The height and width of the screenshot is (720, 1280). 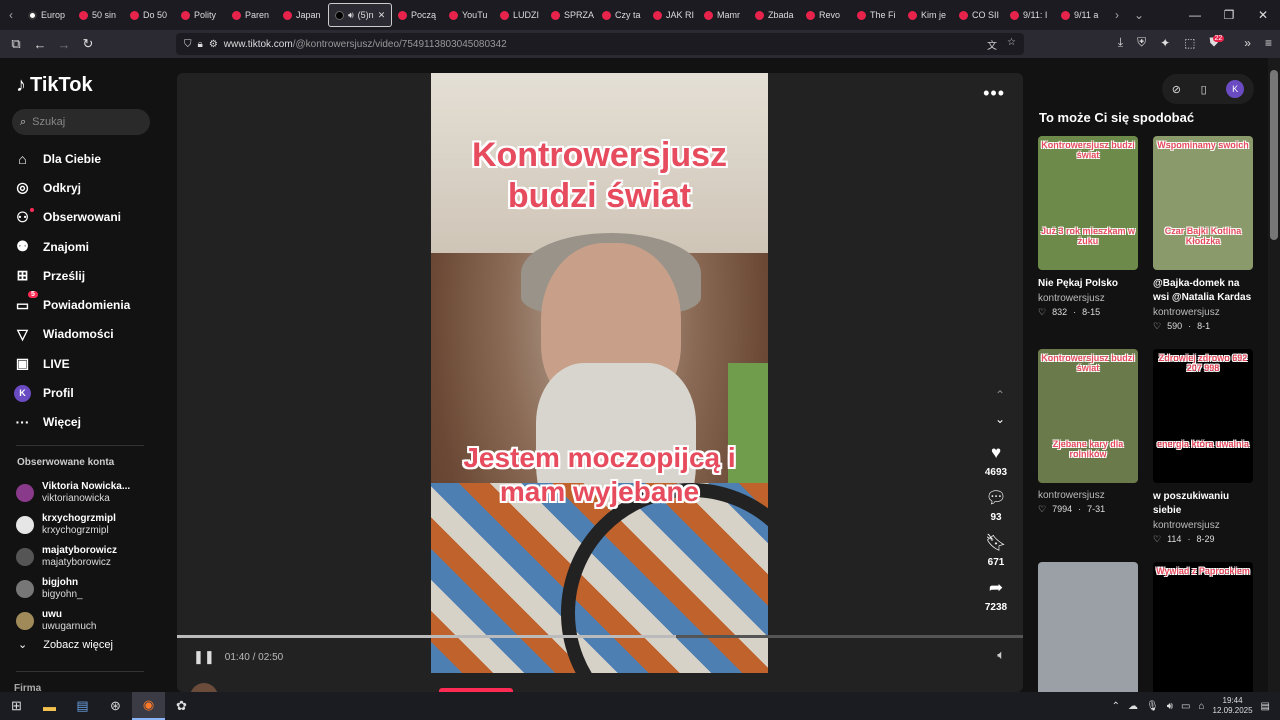 I want to click on steam-icon: ⊛, so click(x=115, y=706).